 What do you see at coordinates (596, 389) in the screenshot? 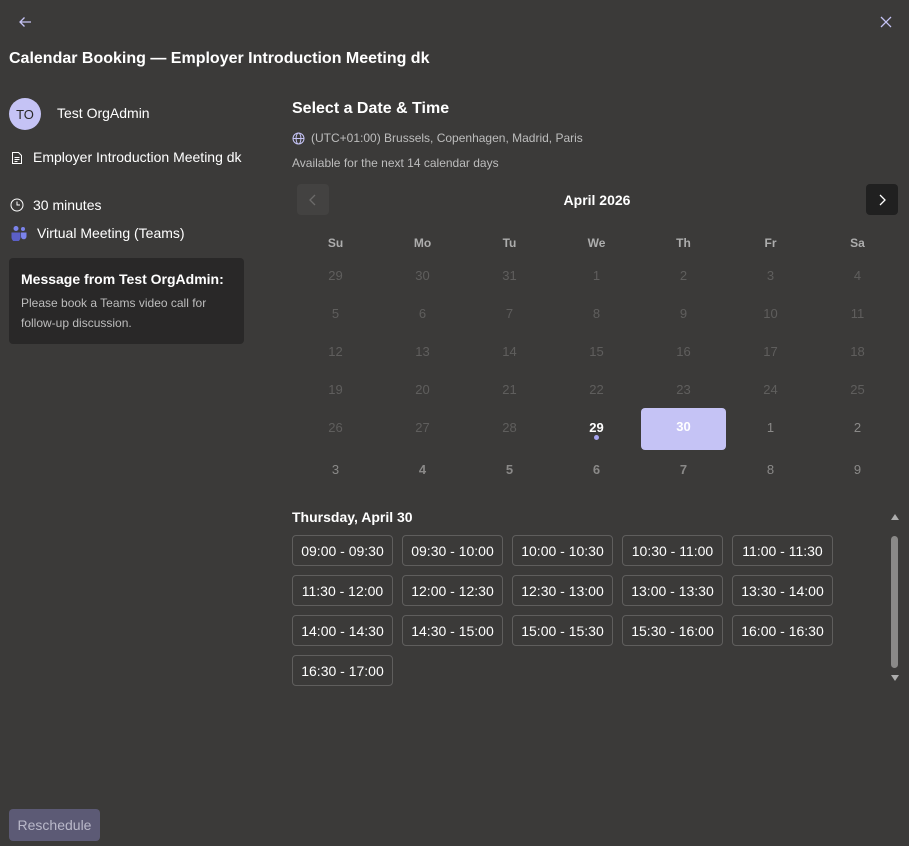
I see `calendar-day: 22` at bounding box center [596, 389].